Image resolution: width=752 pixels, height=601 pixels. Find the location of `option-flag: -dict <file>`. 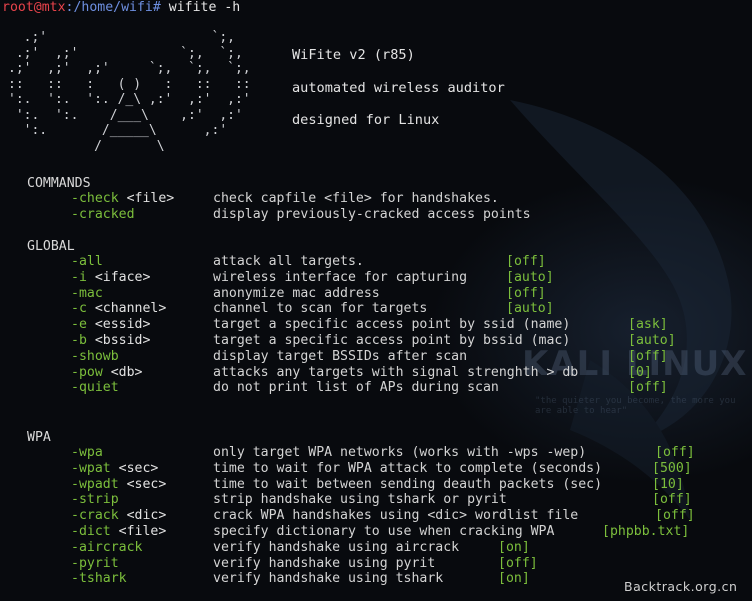

option-flag: -dict <file> is located at coordinates (119, 531).